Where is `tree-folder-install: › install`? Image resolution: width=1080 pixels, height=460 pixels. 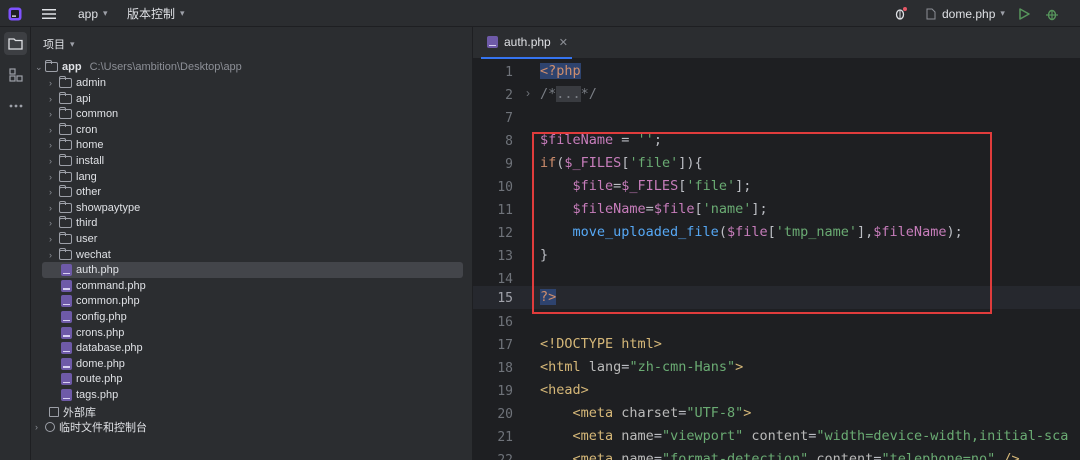
tree-folder-install: › install is located at coordinates (76, 161).